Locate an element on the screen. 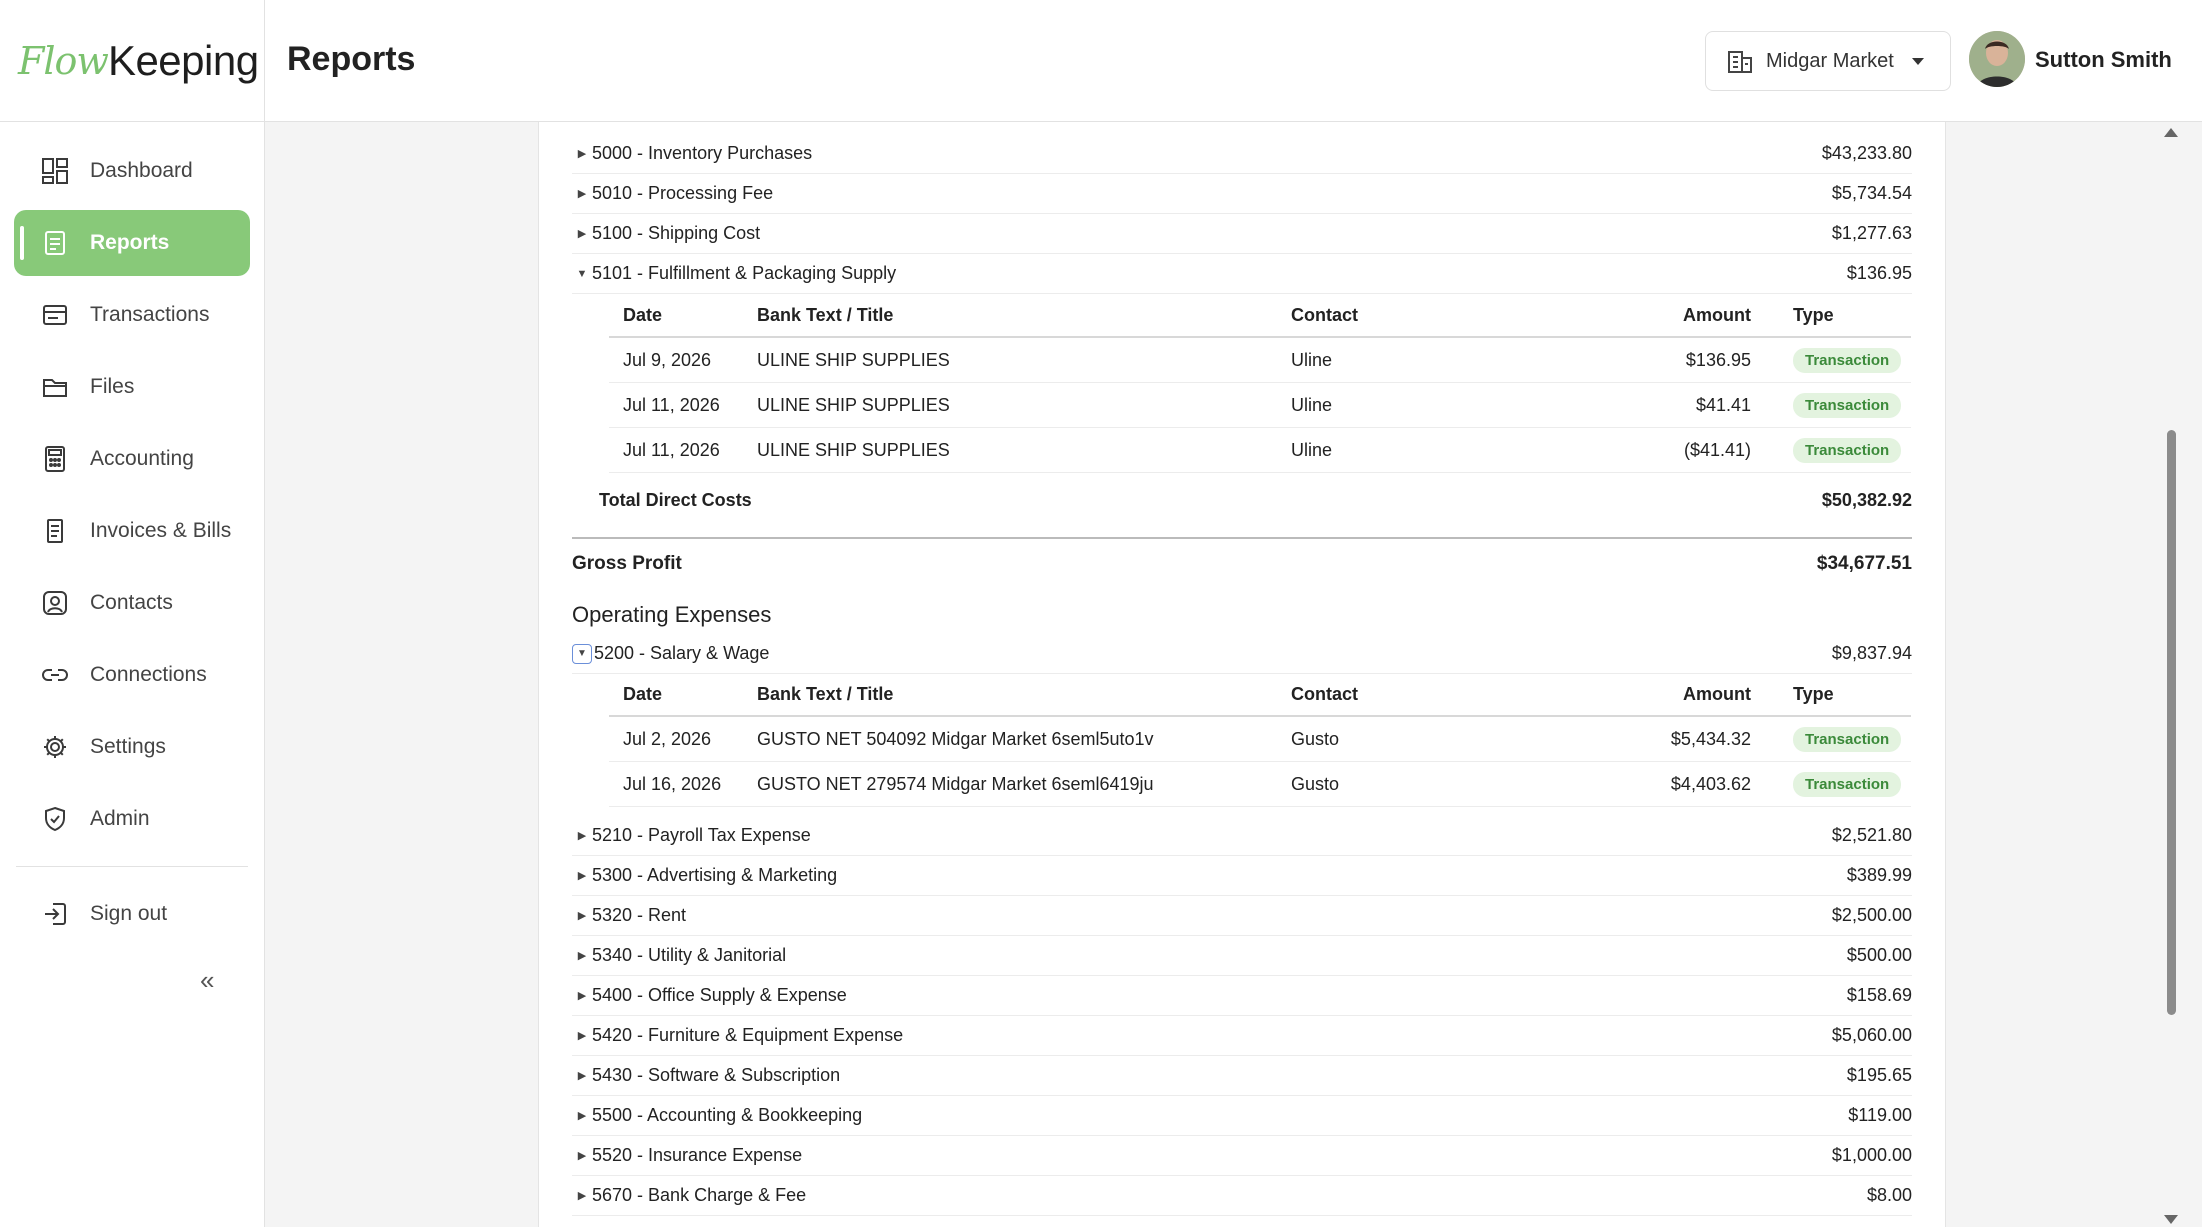  building-icon is located at coordinates (1740, 62).